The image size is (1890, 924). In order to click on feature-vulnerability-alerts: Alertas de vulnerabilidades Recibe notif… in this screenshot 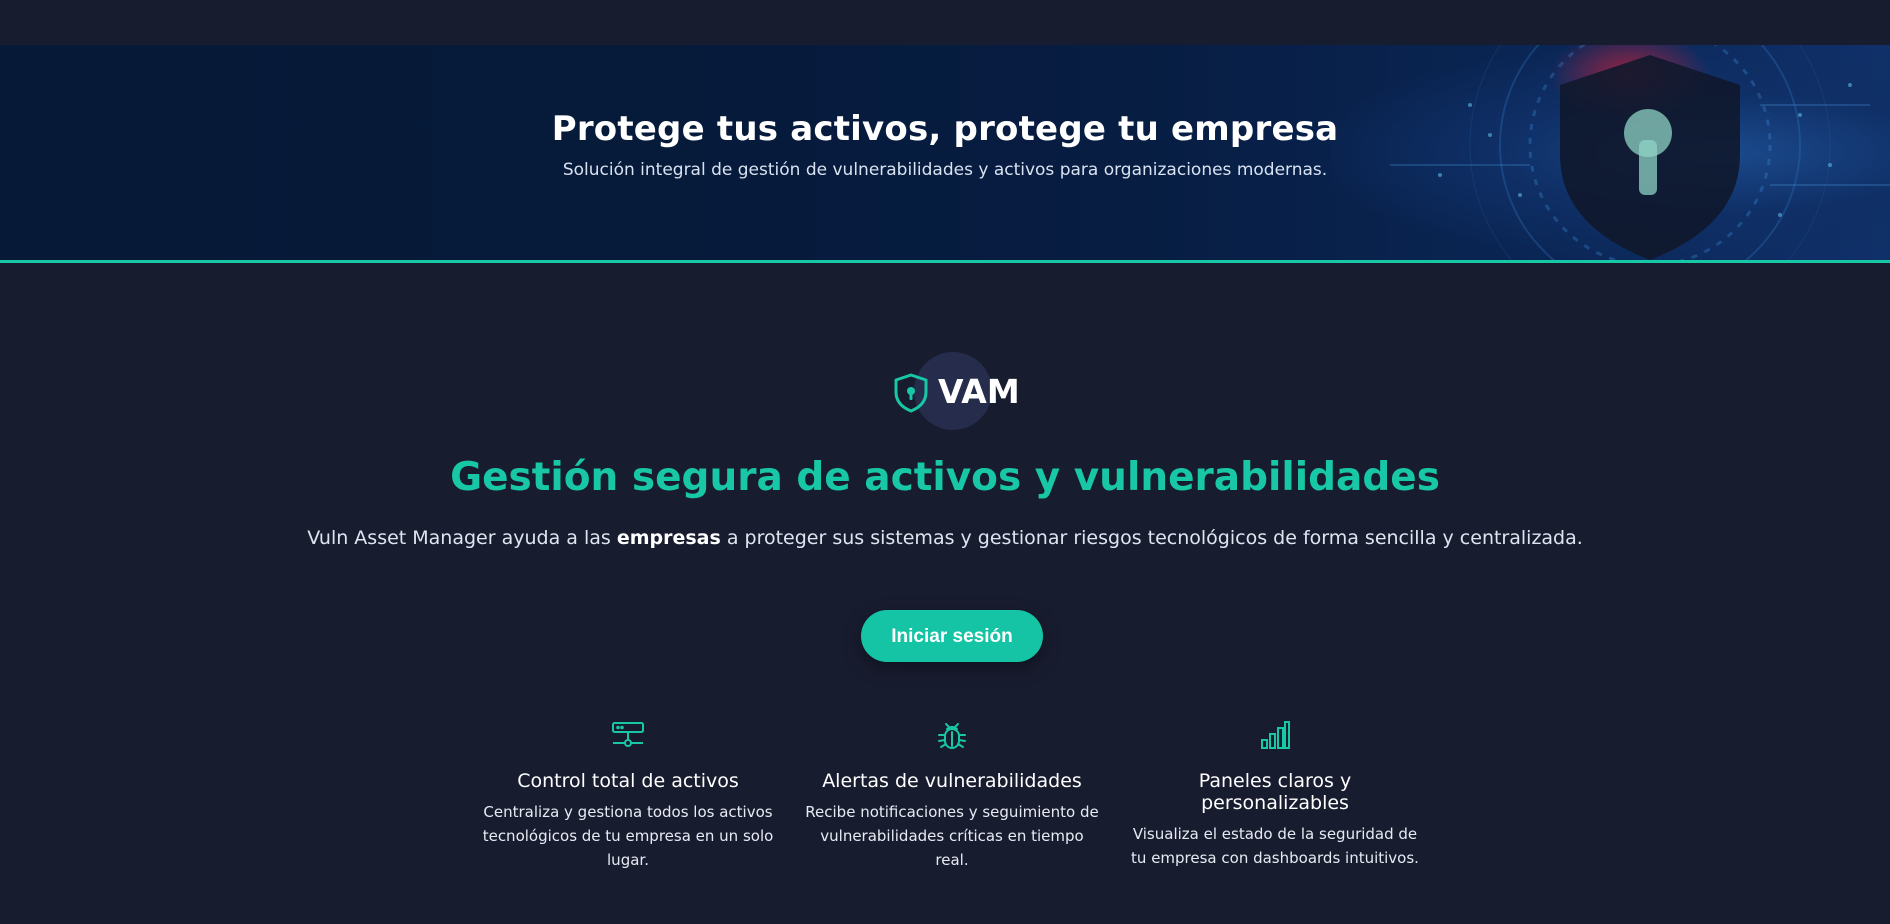, I will do `click(952, 794)`.